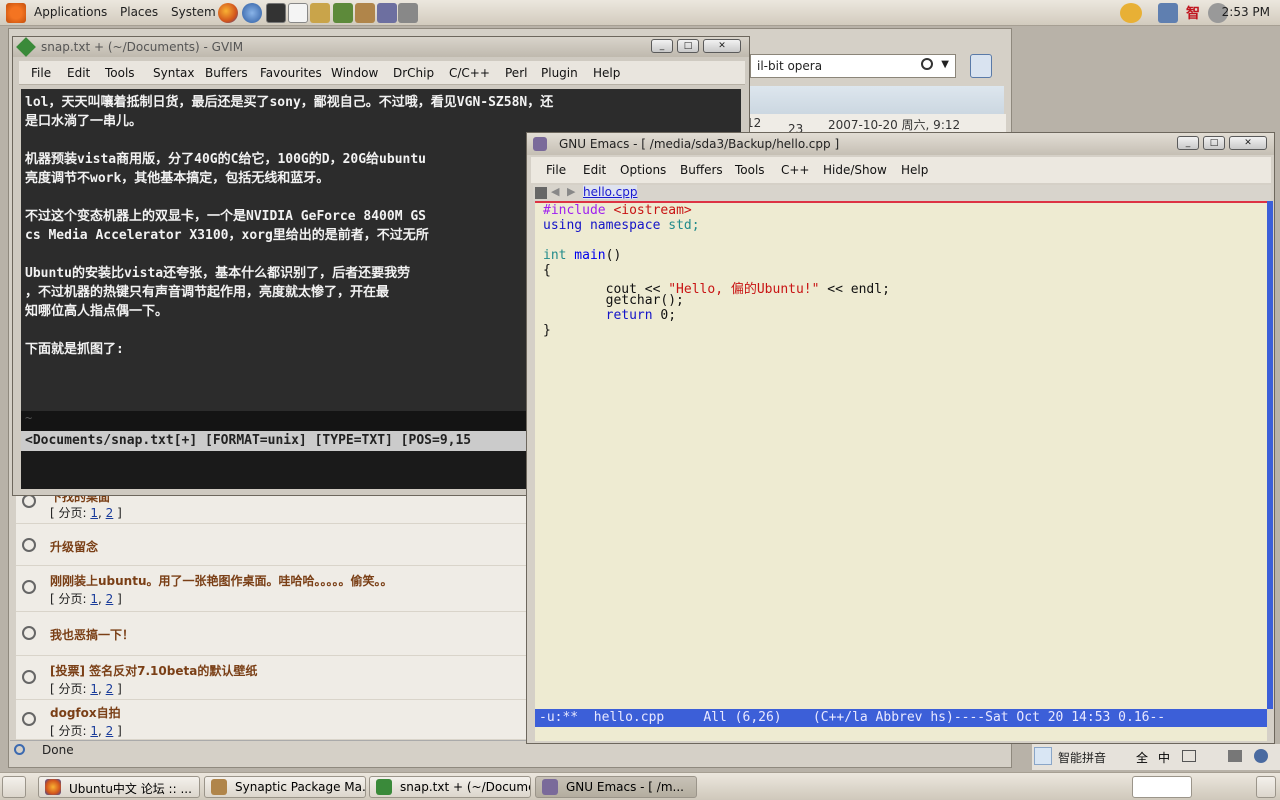 The height and width of the screenshot is (800, 1280). I want to click on ime-fullwidth-toggle: 全, so click(1142, 757).